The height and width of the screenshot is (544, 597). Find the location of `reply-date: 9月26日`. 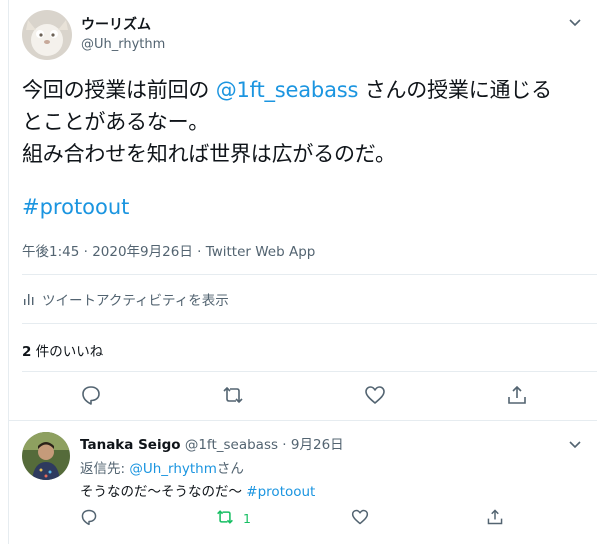

reply-date: 9月26日 is located at coordinates (317, 445).